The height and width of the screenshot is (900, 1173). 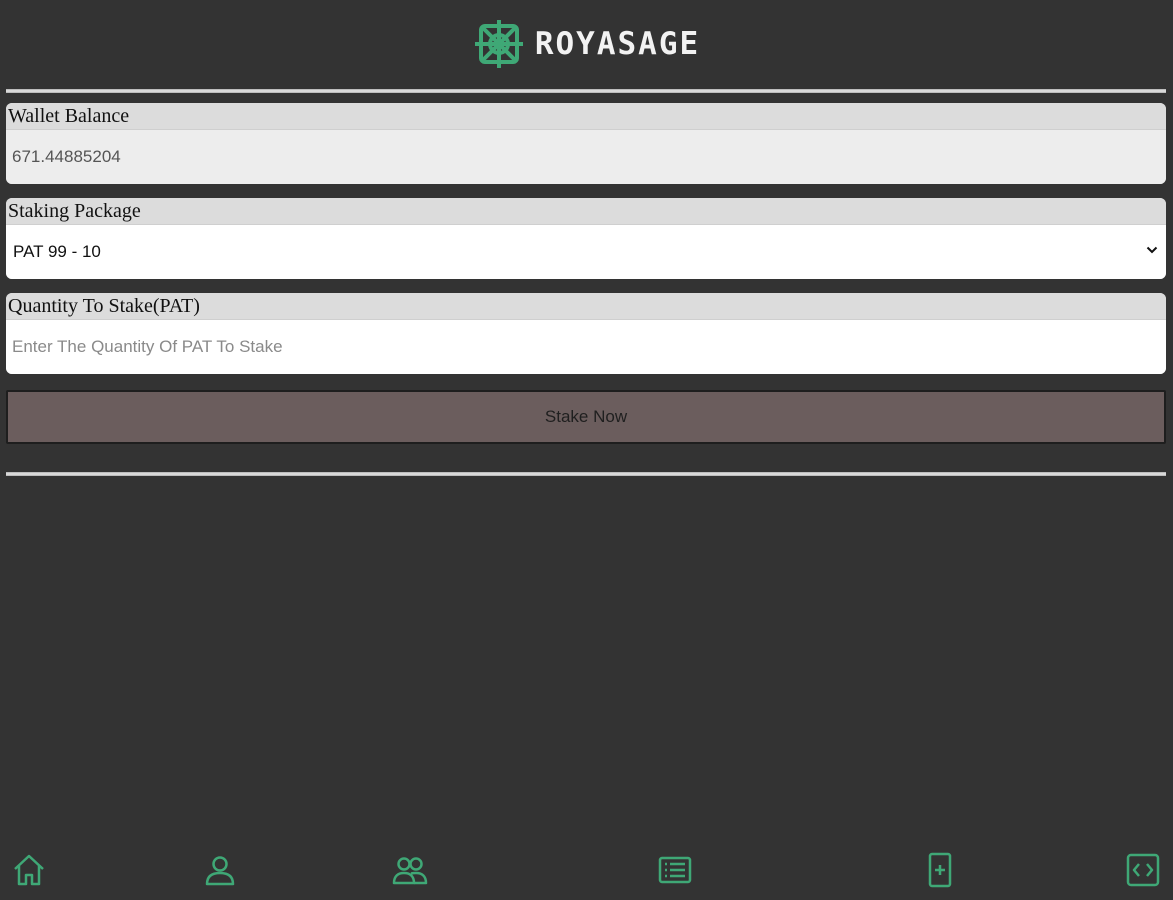 What do you see at coordinates (586, 157) in the screenshot?
I see `wallet-balance-value: 671.44885204` at bounding box center [586, 157].